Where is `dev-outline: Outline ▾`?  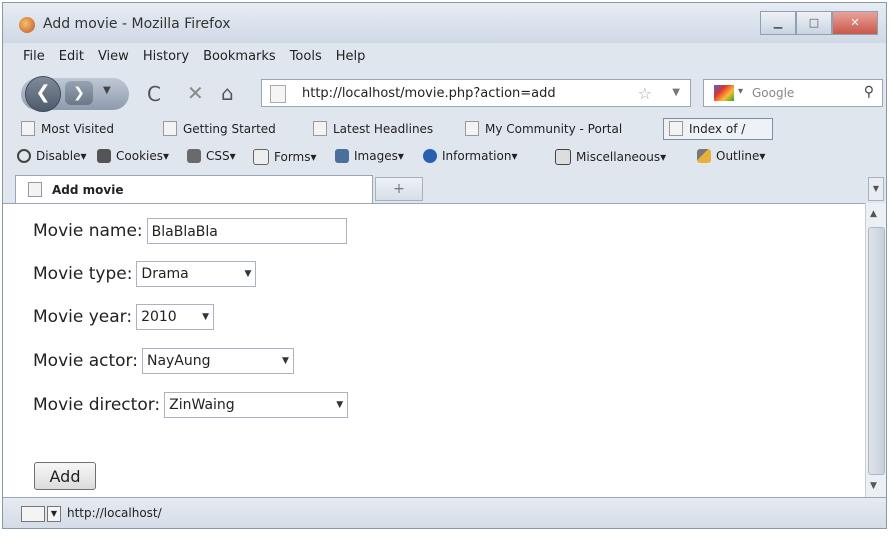
dev-outline: Outline ▾ is located at coordinates (731, 156).